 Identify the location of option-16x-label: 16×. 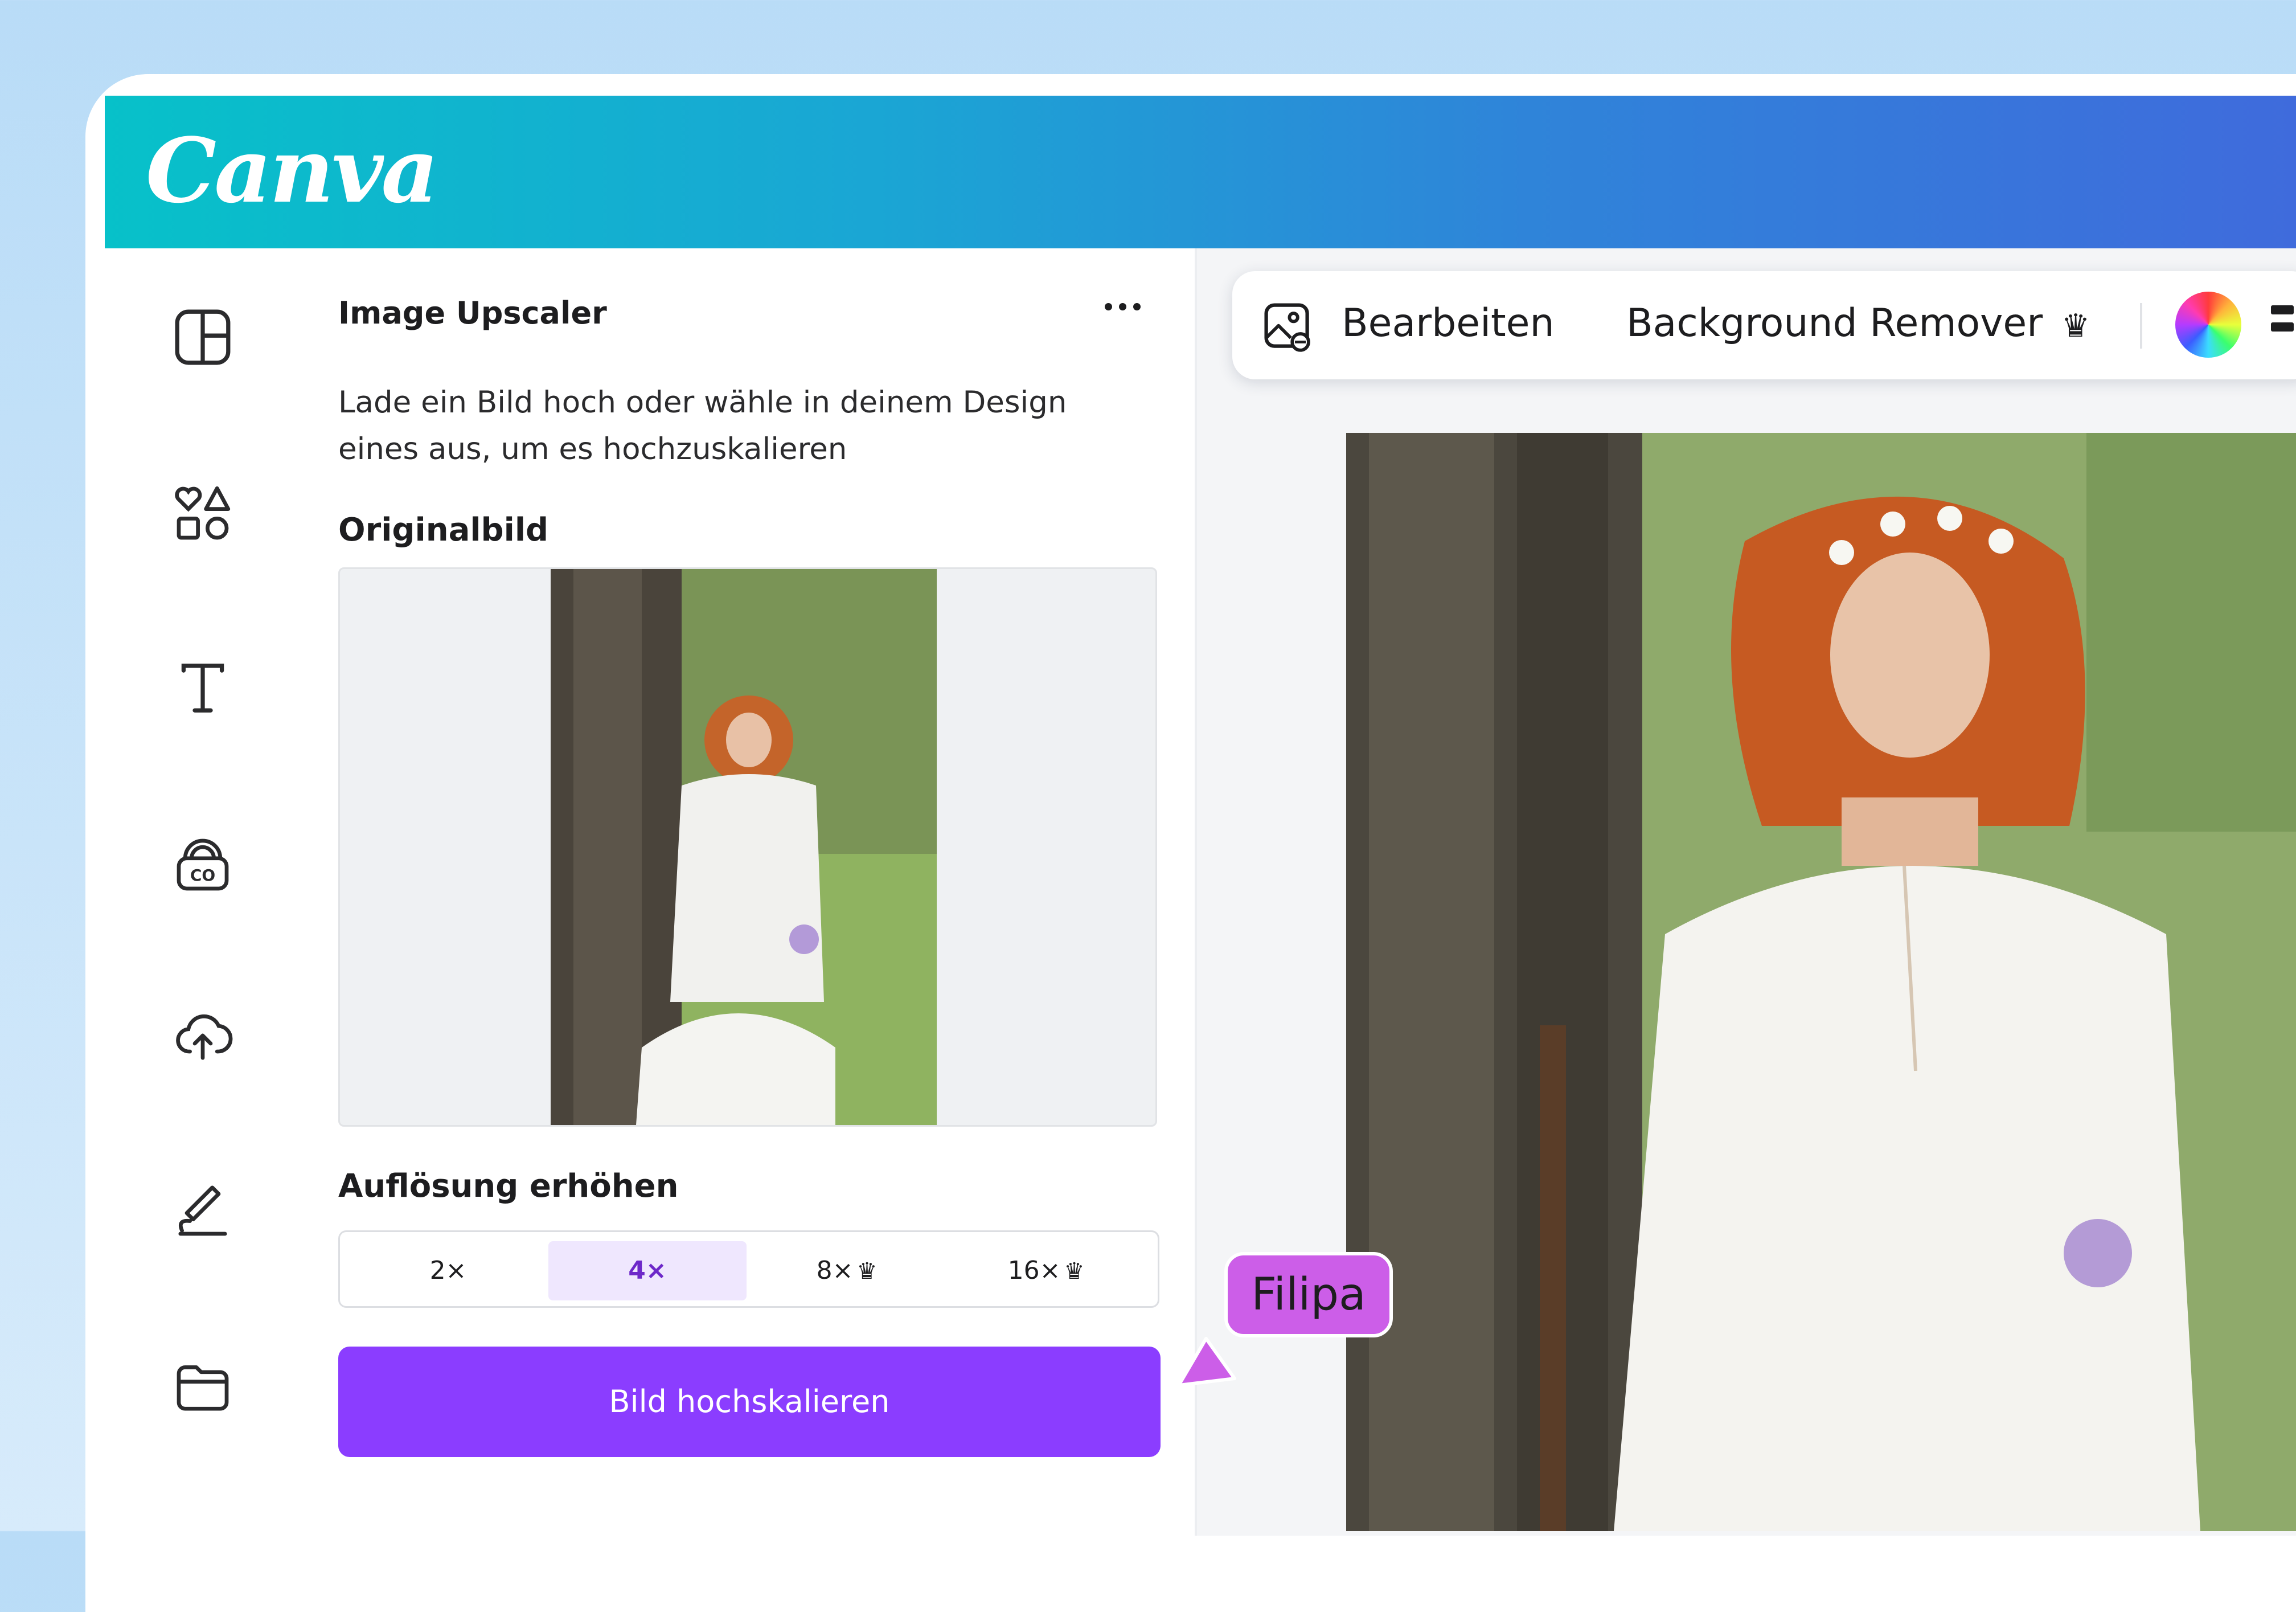
(1034, 1270).